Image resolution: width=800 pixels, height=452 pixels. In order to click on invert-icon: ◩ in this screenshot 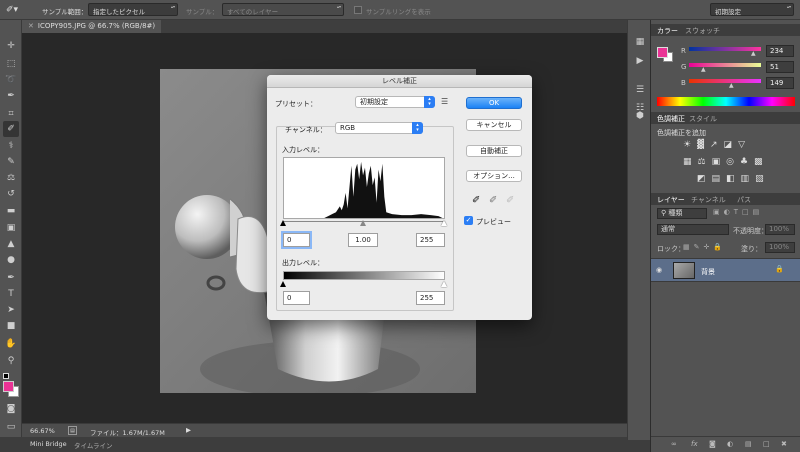, I will do `click(704, 179)`.